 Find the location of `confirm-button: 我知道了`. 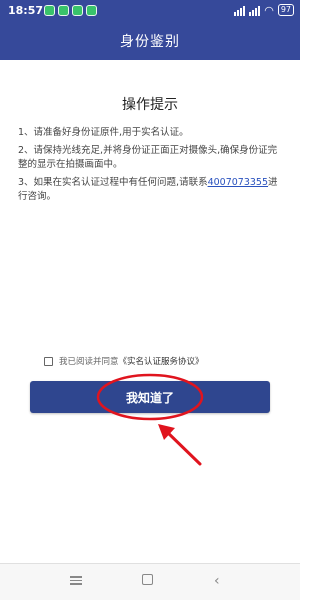

confirm-button: 我知道了 is located at coordinates (150, 397).